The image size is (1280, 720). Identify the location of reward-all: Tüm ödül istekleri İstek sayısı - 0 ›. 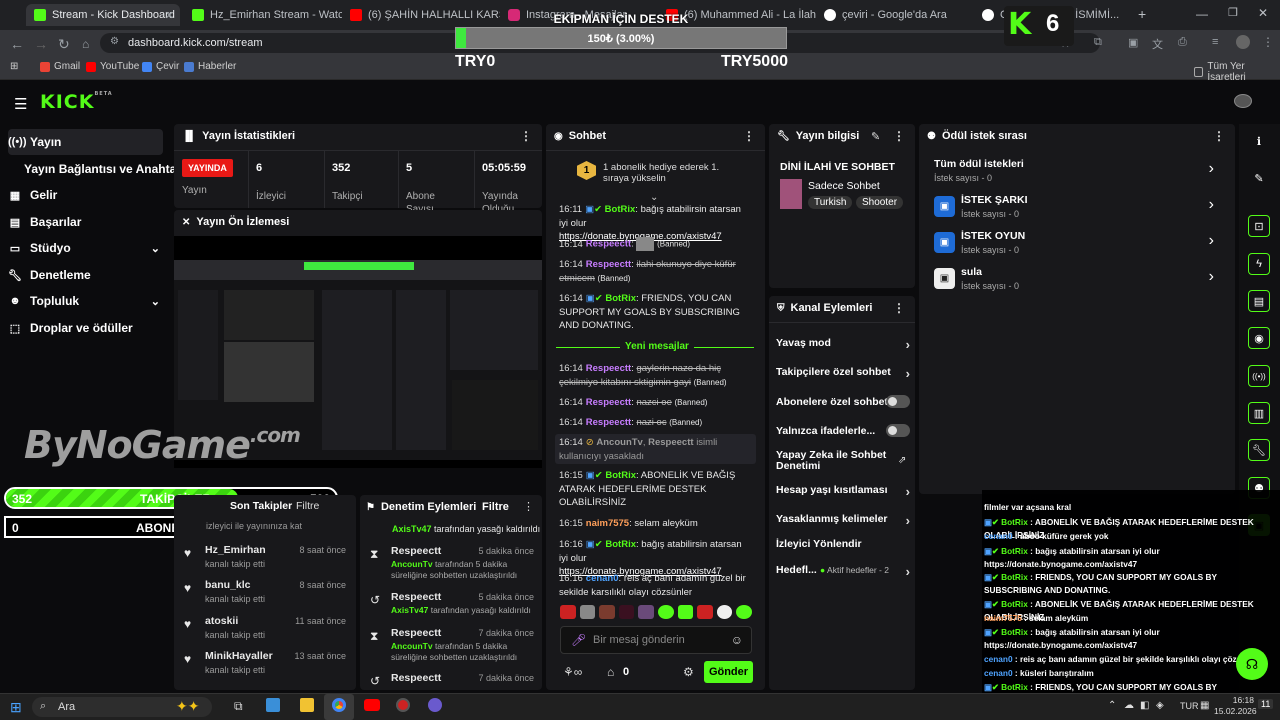
(1077, 173).